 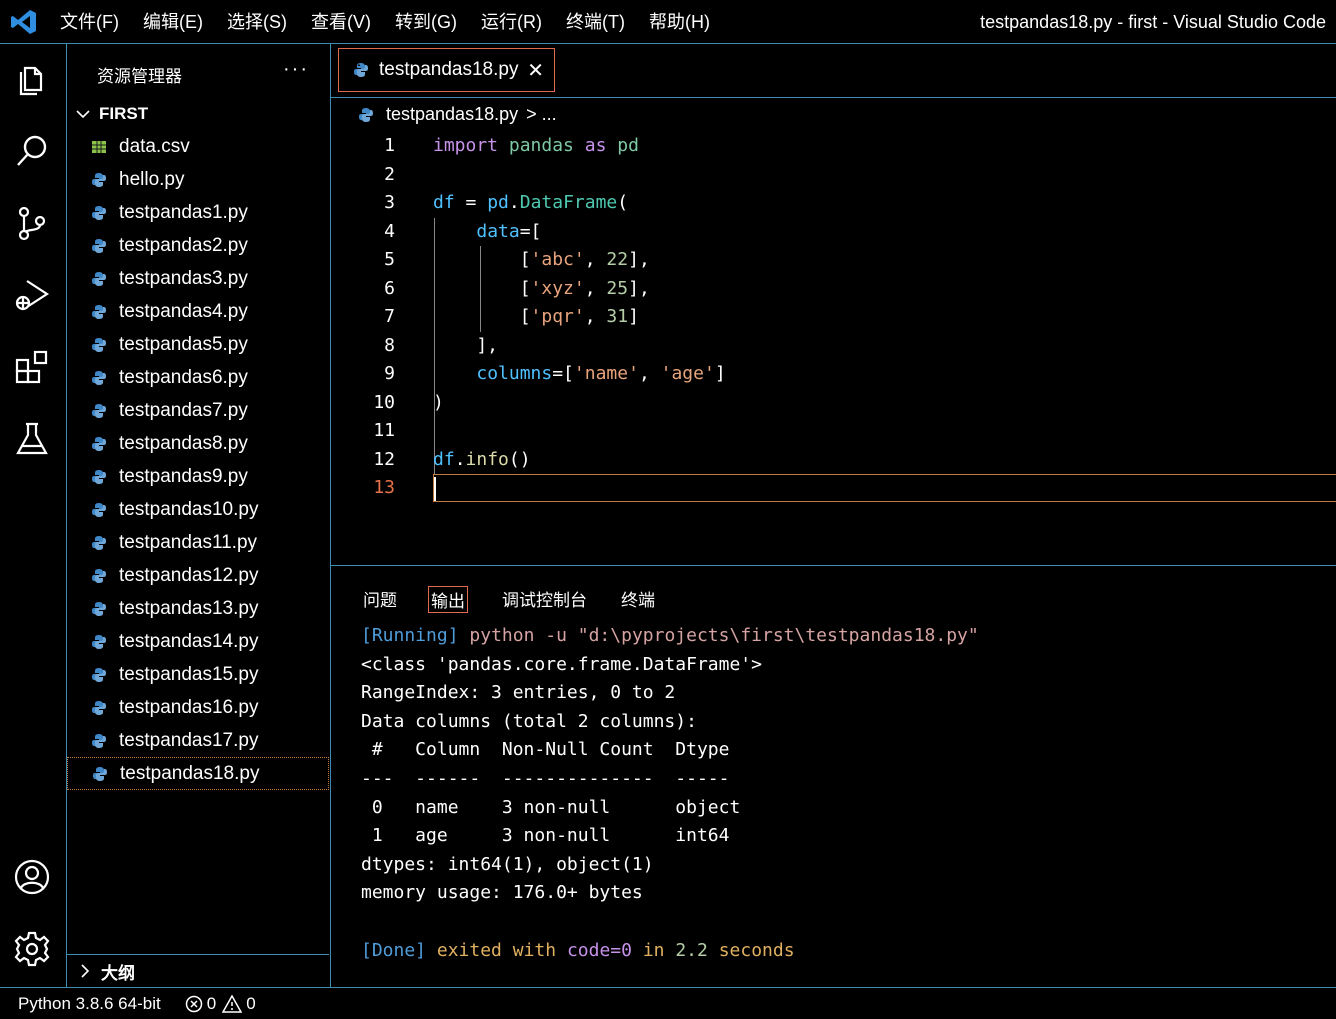 I want to click on tab-close-button: ✕, so click(x=535, y=70).